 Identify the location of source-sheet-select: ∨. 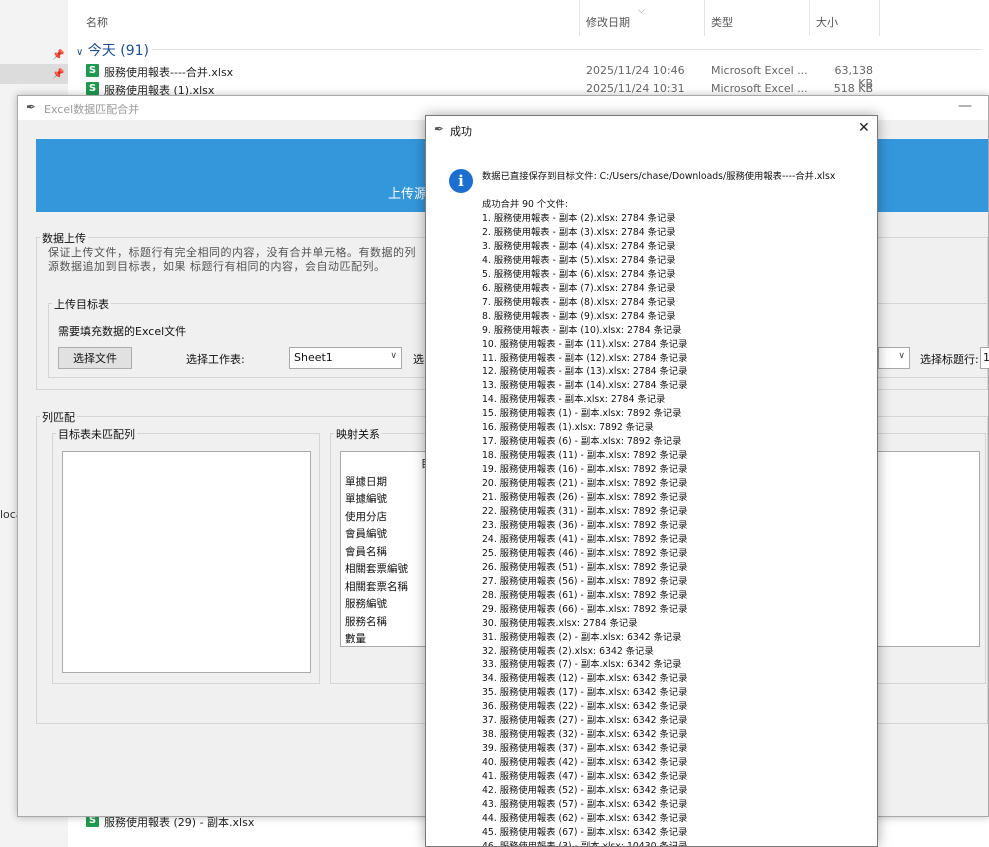
(894, 358).